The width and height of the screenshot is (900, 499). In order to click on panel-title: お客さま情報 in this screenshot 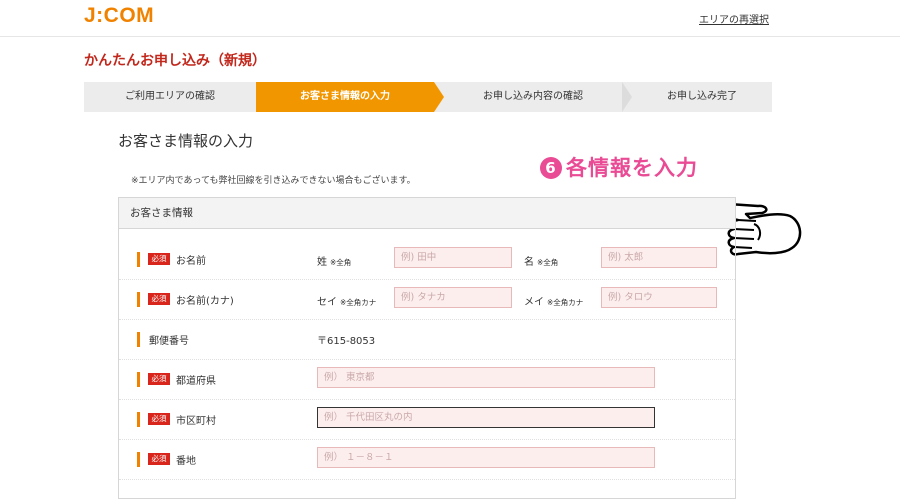, I will do `click(427, 213)`.